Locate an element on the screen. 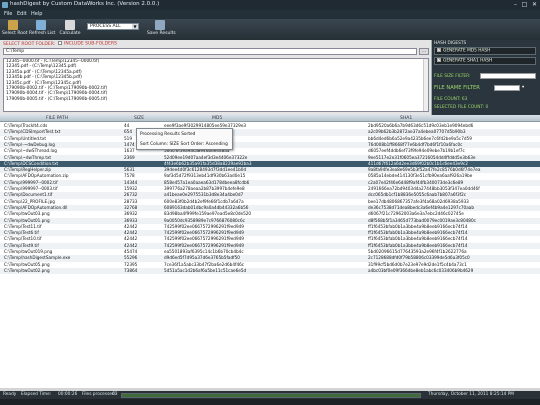  root-folder-input: C:\Temp is located at coordinates (210, 51).